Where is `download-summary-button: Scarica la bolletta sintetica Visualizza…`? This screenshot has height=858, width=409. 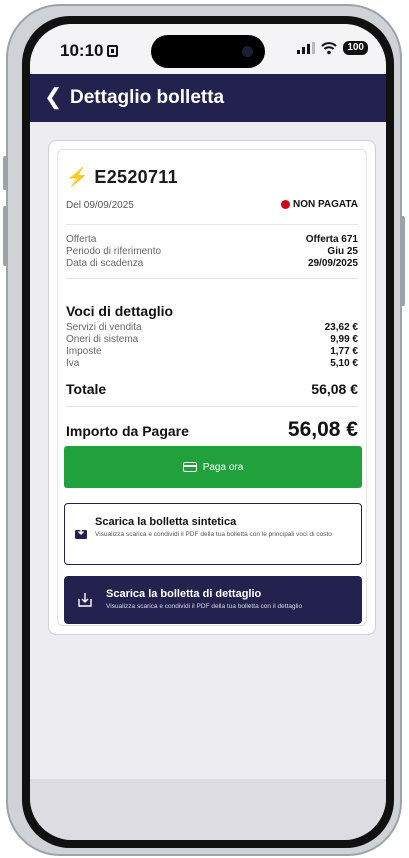 download-summary-button: Scarica la bolletta sintetica Visualizza… is located at coordinates (213, 534).